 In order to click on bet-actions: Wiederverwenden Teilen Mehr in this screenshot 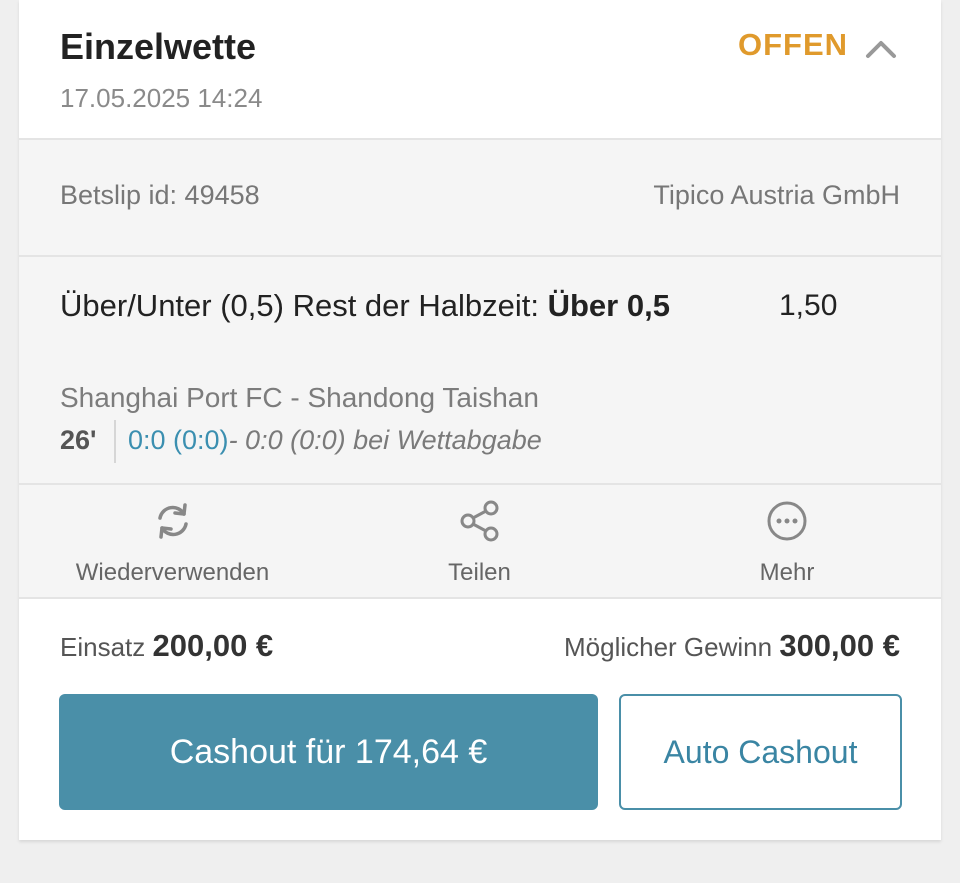, I will do `click(480, 542)`.